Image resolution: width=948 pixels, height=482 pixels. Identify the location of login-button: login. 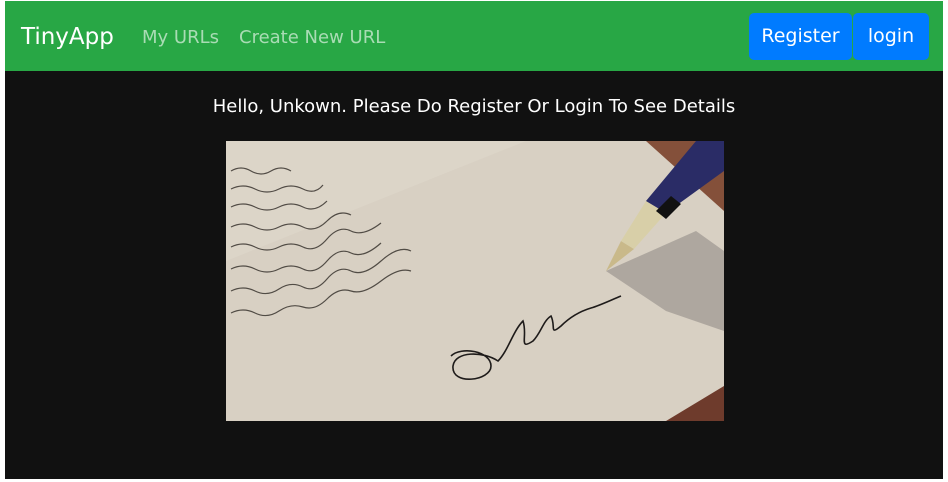
(891, 36).